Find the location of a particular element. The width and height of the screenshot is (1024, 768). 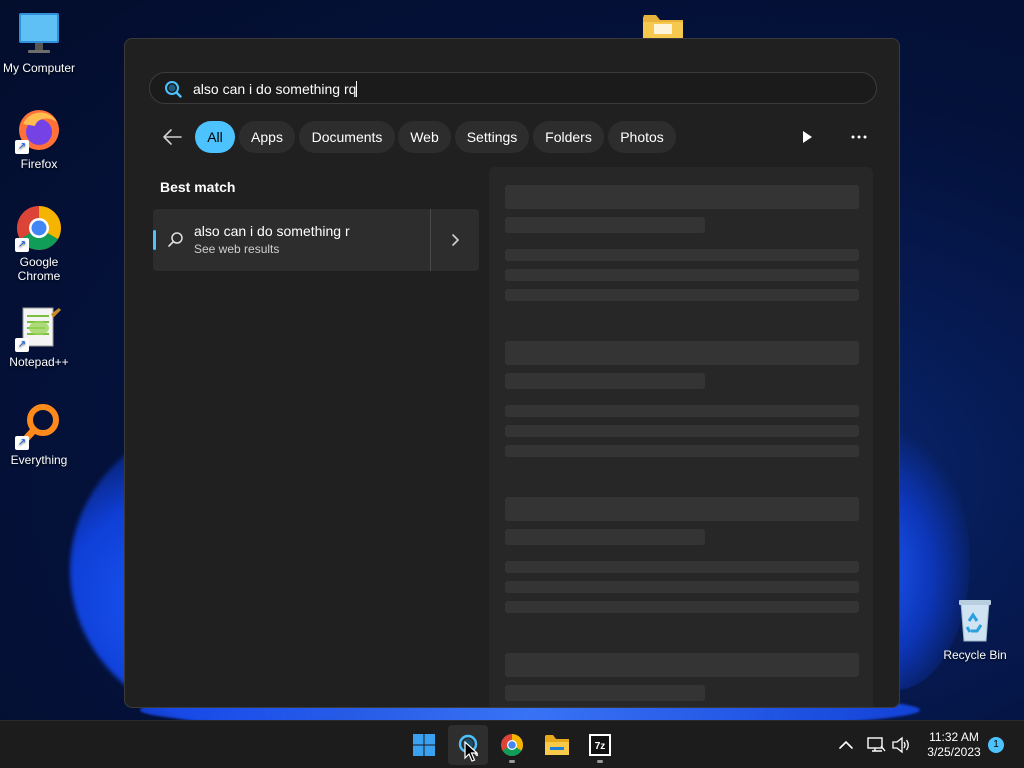

desktop-icon-label: Notepad++ is located at coordinates (39, 362).